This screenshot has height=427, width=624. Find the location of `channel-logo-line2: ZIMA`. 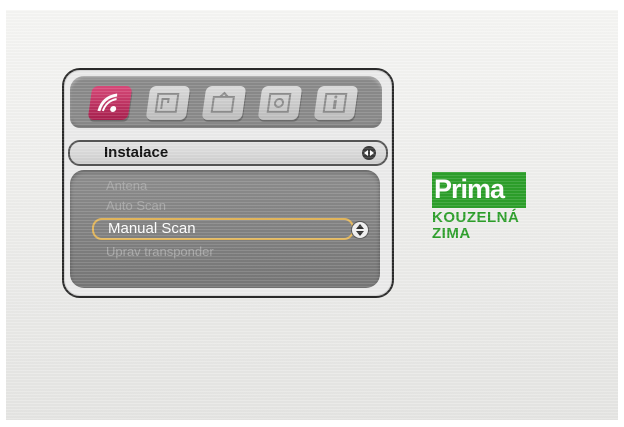

channel-logo-line2: ZIMA is located at coordinates (451, 233).